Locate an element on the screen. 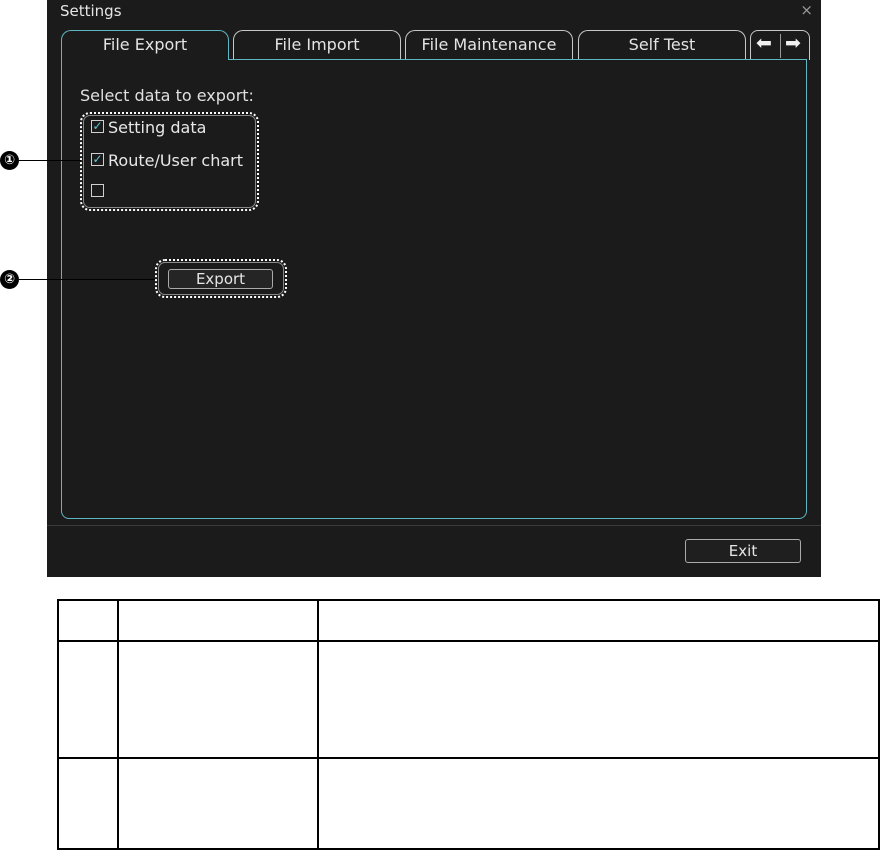 The height and width of the screenshot is (851, 883). tab-scroll-buttons: ⬅ ➡ is located at coordinates (780, 45).